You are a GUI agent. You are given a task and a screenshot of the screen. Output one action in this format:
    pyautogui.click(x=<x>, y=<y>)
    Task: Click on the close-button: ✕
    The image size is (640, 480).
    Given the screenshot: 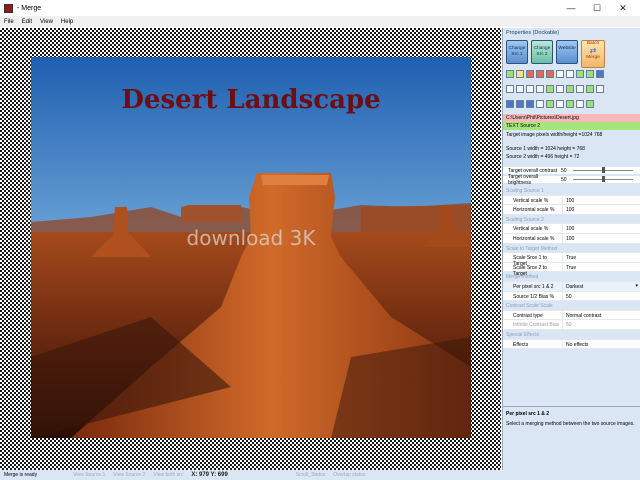 What is the action you would take?
    pyautogui.click(x=623, y=8)
    